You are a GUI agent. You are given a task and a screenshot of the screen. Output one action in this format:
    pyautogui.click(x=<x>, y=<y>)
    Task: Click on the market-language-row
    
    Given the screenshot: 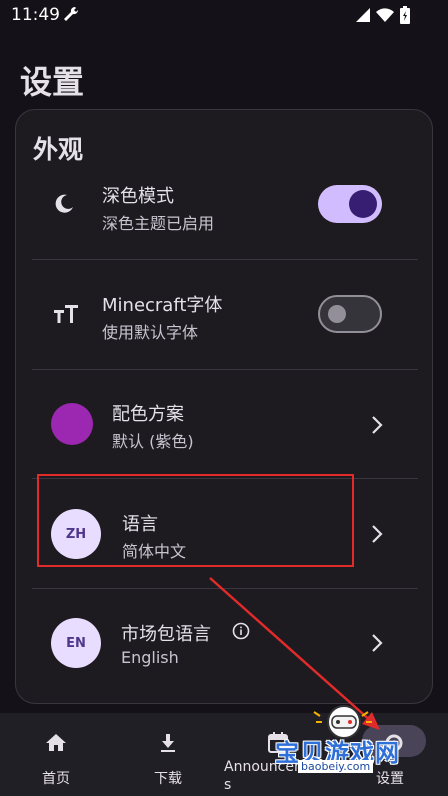 What is the action you would take?
    pyautogui.click(x=224, y=642)
    